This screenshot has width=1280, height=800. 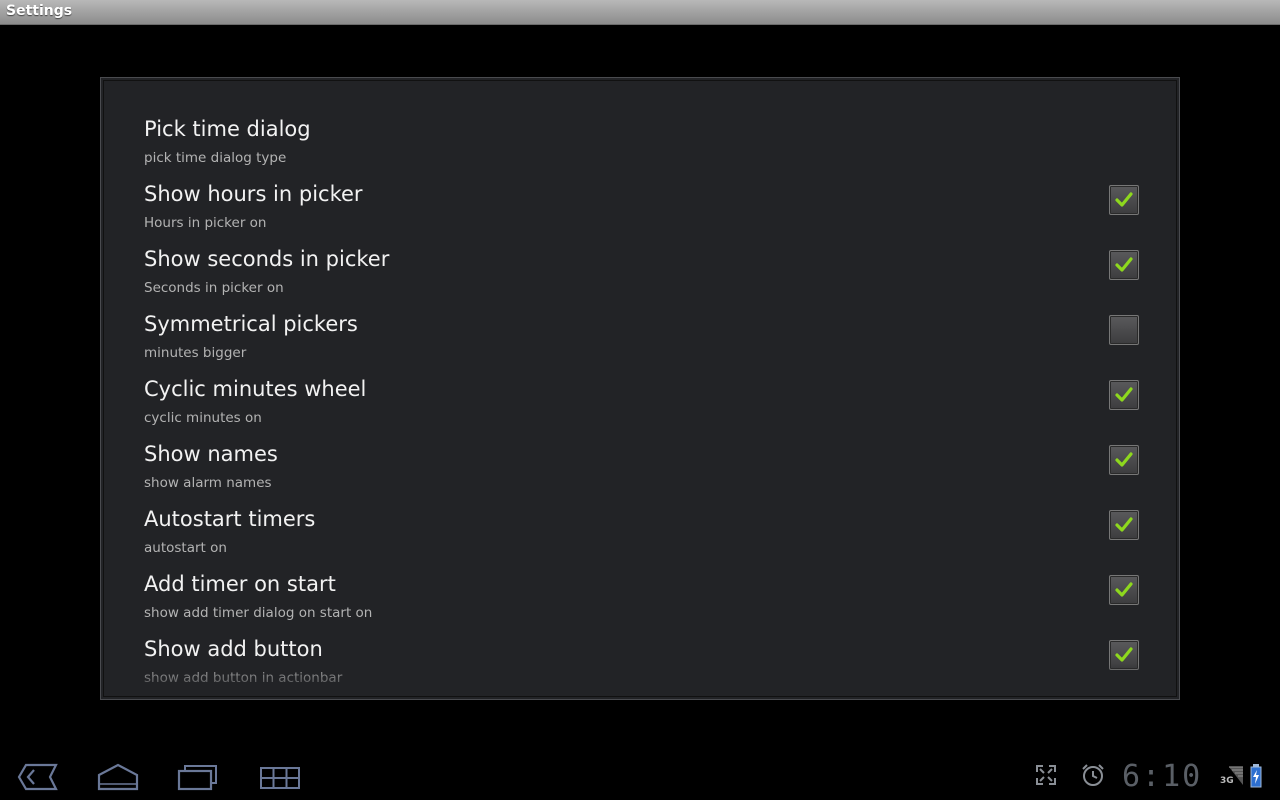 I want to click on window-title: Settings, so click(x=39, y=11).